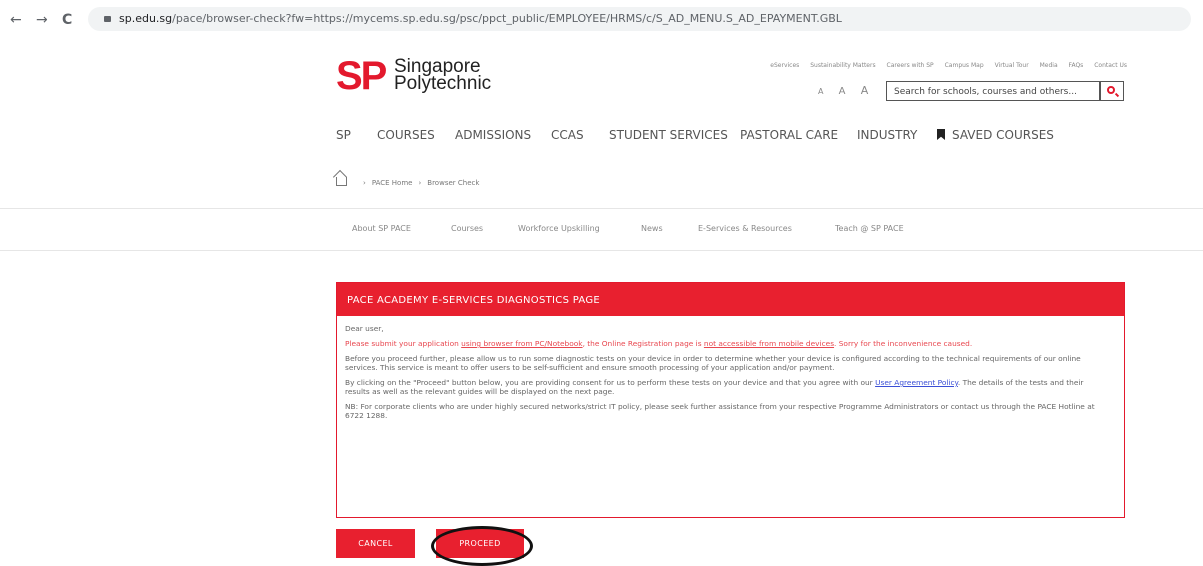 The width and height of the screenshot is (1203, 566). What do you see at coordinates (910, 65) in the screenshot?
I see `util-link-careers: Careers with SP` at bounding box center [910, 65].